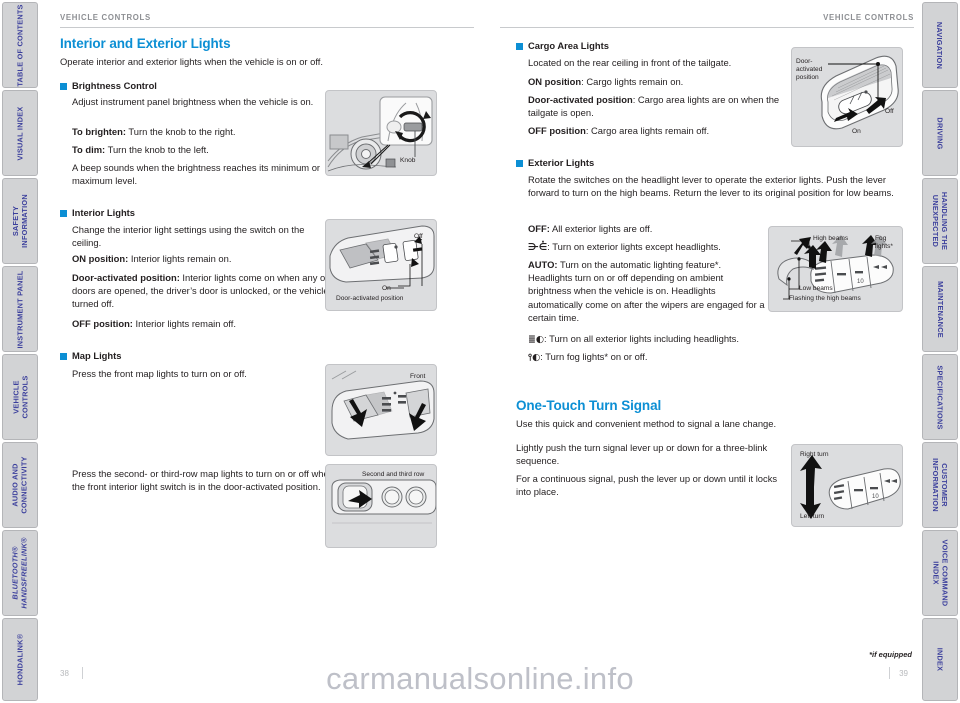  I want to click on sidebar-tab-label: VEHICLE CONTROLS, so click(20, 397).